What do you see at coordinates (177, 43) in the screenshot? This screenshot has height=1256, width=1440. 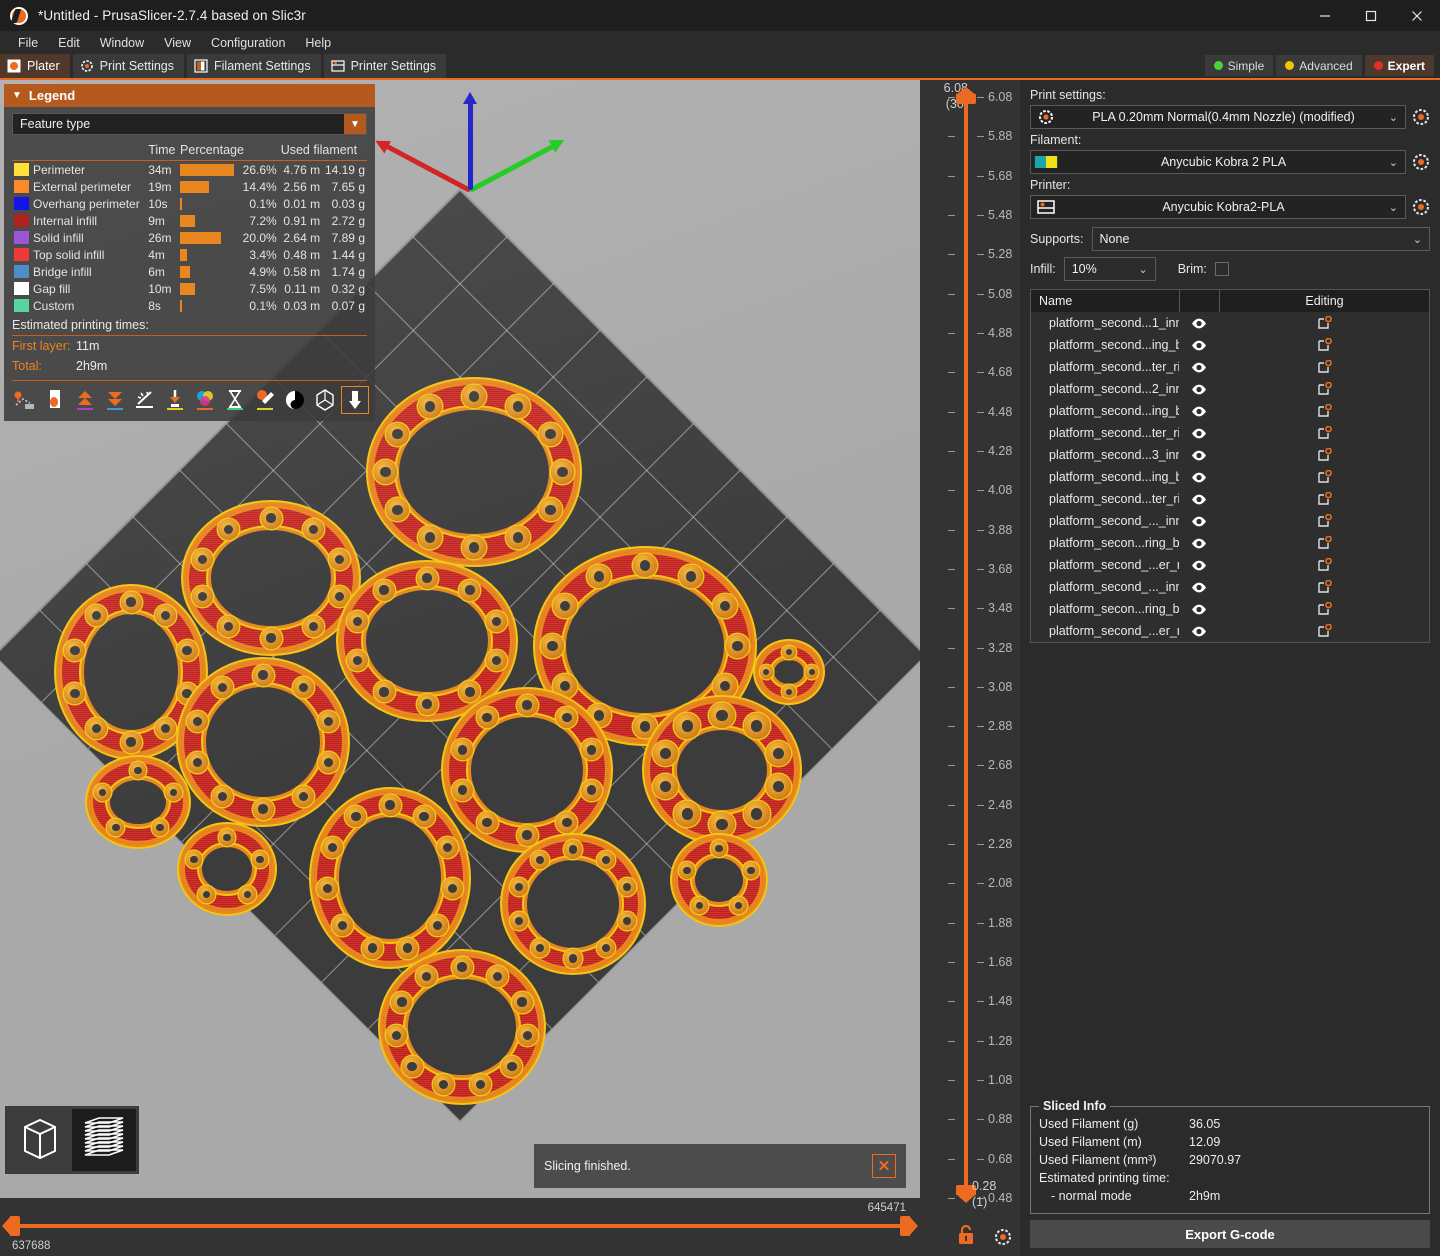 I see `menu-view: View` at bounding box center [177, 43].